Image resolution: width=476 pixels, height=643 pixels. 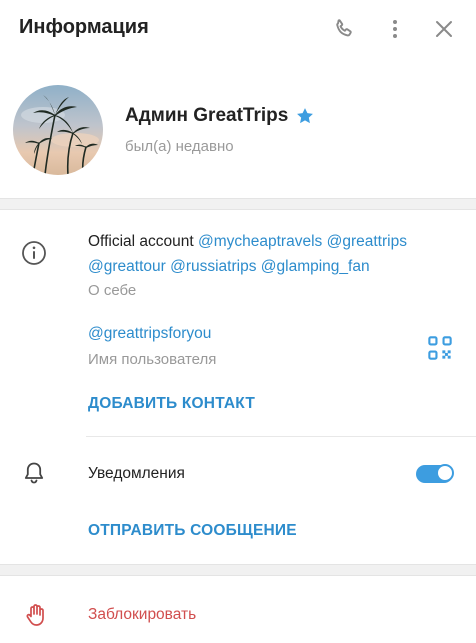 I want to click on block-user-button: Заблокировать, so click(x=142, y=615).